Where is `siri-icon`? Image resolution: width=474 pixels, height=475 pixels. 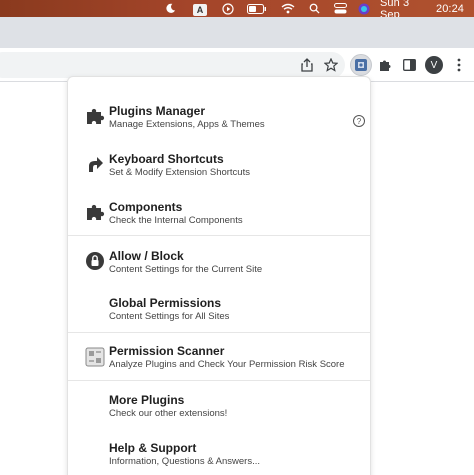 siri-icon is located at coordinates (364, 8).